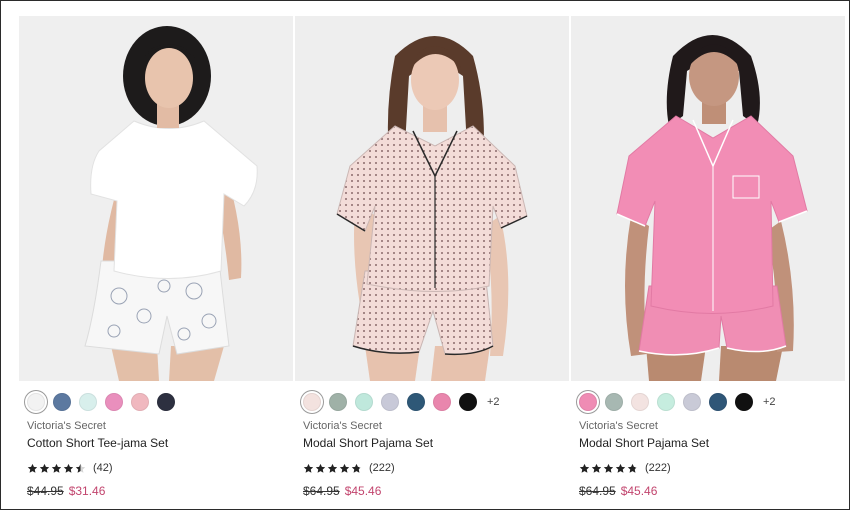 This screenshot has width=850, height=510. I want to click on product-name-link: Cotton Short Tee-jama Set, so click(97, 443).